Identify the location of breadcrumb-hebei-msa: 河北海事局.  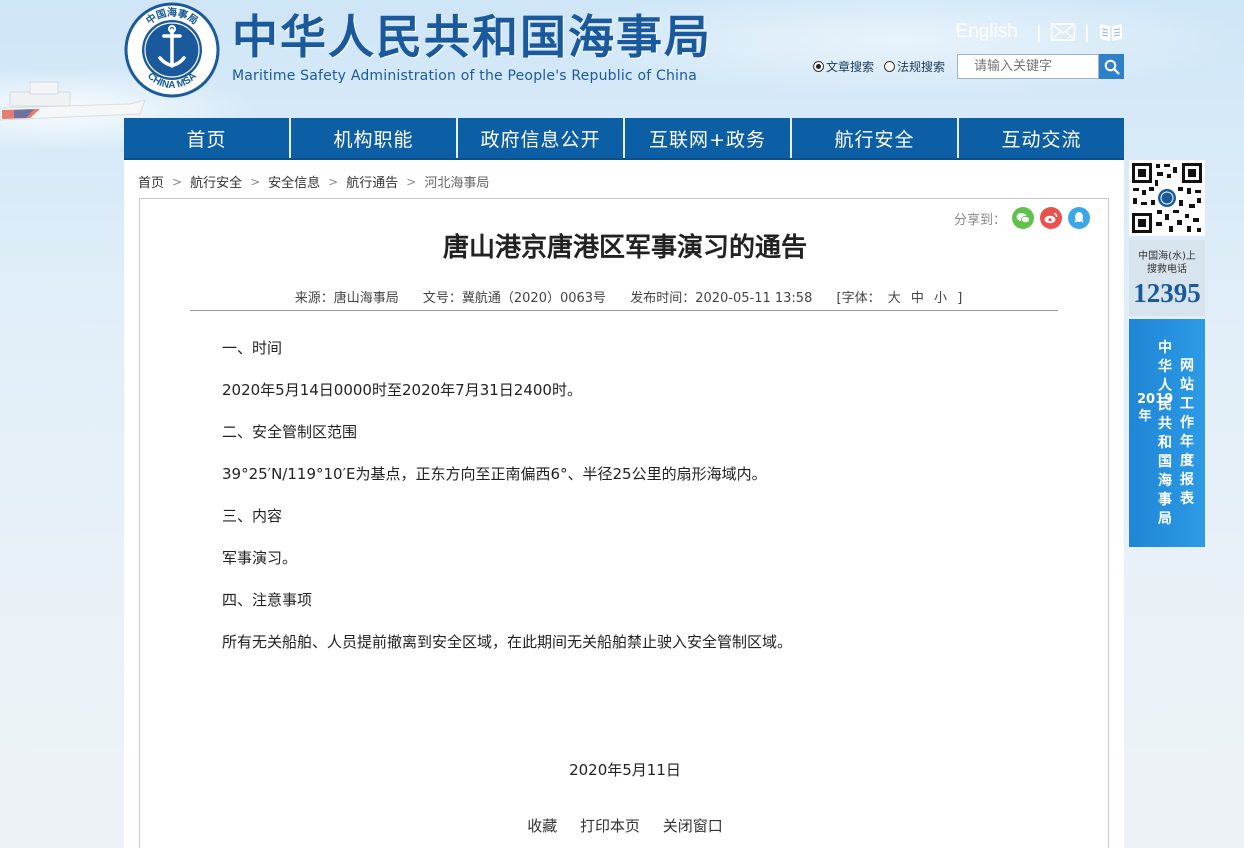
(456, 181).